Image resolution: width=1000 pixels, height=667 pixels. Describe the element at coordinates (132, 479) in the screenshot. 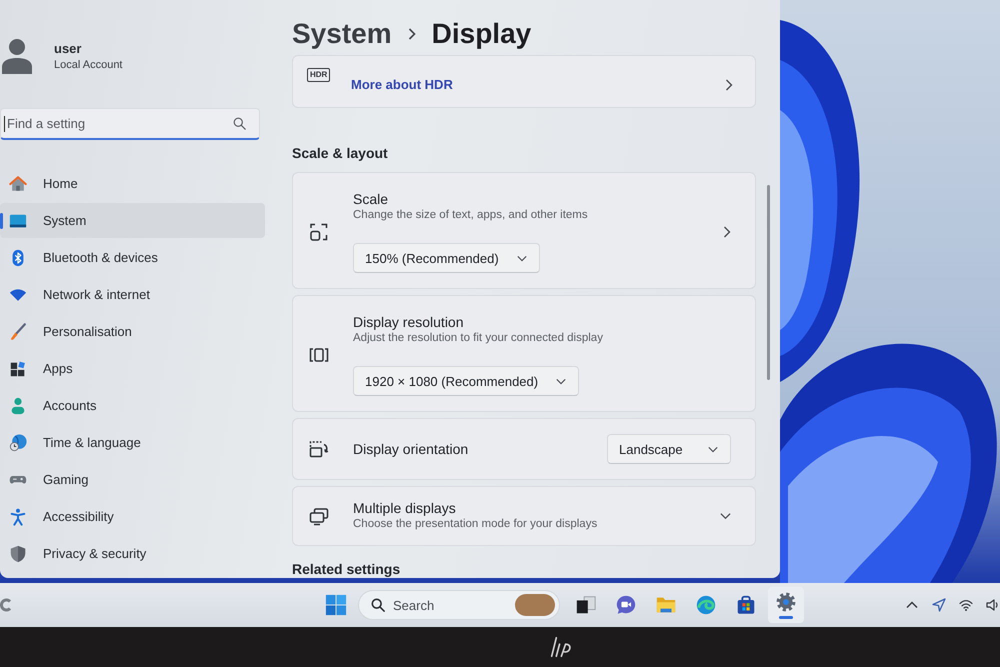

I see `nav-item: Gaming` at that location.